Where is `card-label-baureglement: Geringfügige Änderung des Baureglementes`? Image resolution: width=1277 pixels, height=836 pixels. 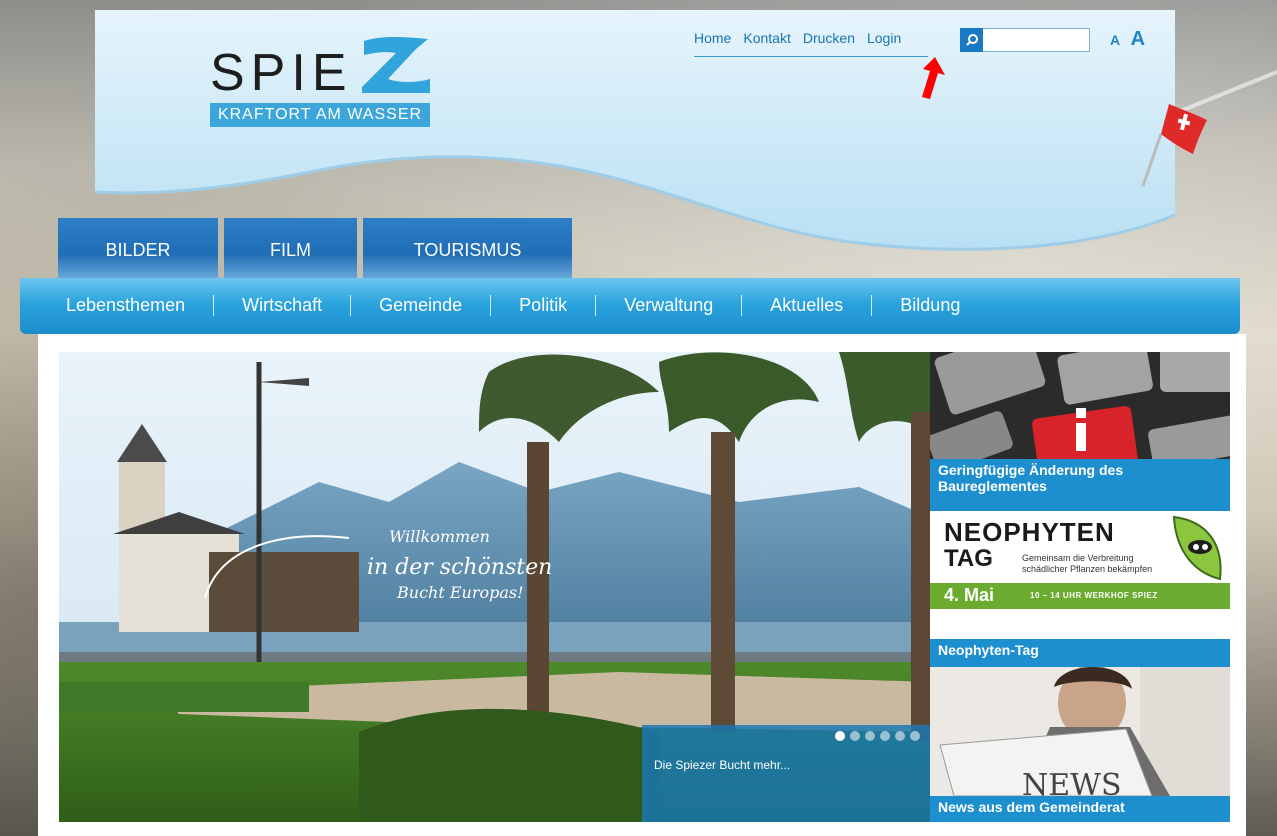
card-label-baureglement: Geringfügige Änderung des Baureglementes is located at coordinates (1080, 485).